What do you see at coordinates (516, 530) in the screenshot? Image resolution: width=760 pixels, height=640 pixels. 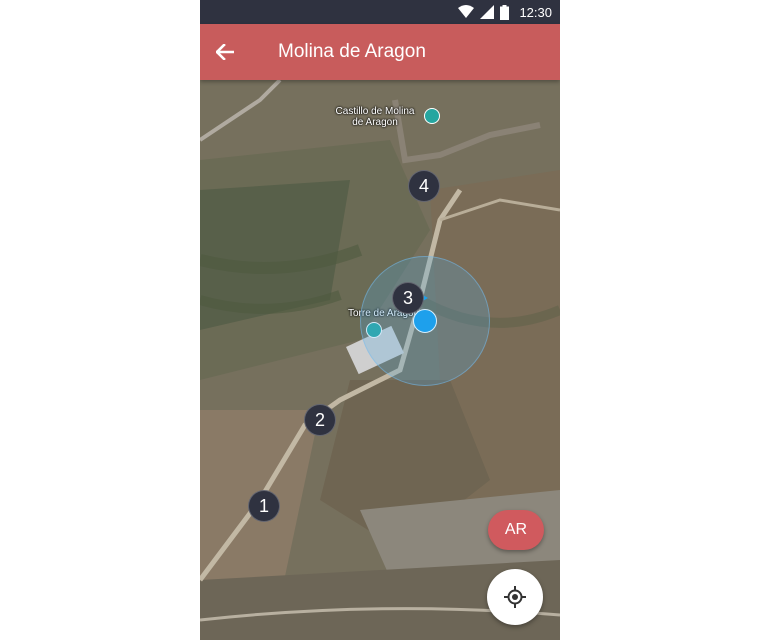 I see `ar-button: AR` at bounding box center [516, 530].